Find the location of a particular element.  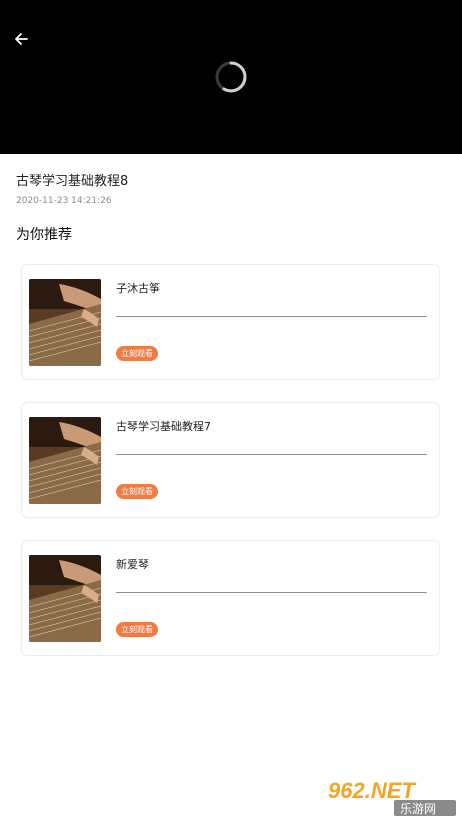

watermark-logo: 962.NET 乐游网 is located at coordinates (390, 796).